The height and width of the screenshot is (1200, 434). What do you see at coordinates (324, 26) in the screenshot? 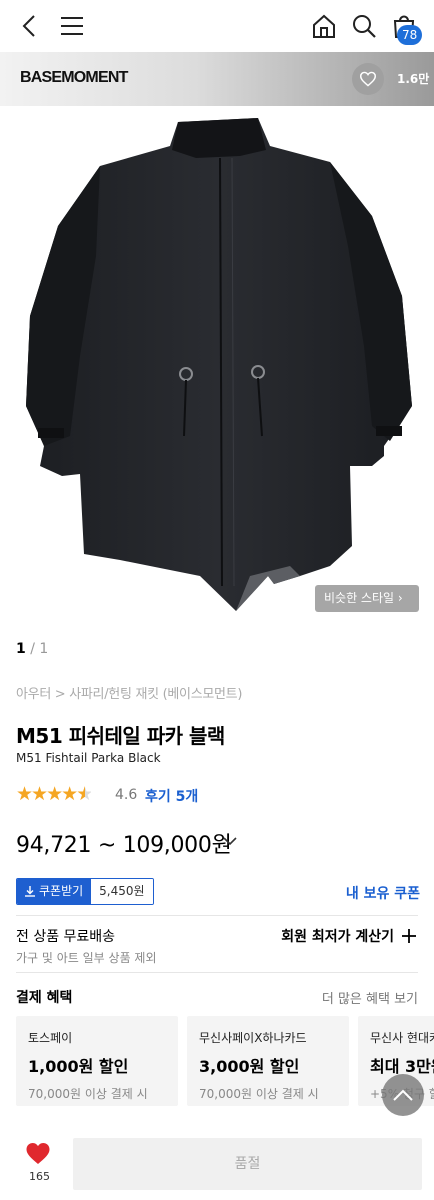
I see `home-icon` at bounding box center [324, 26].